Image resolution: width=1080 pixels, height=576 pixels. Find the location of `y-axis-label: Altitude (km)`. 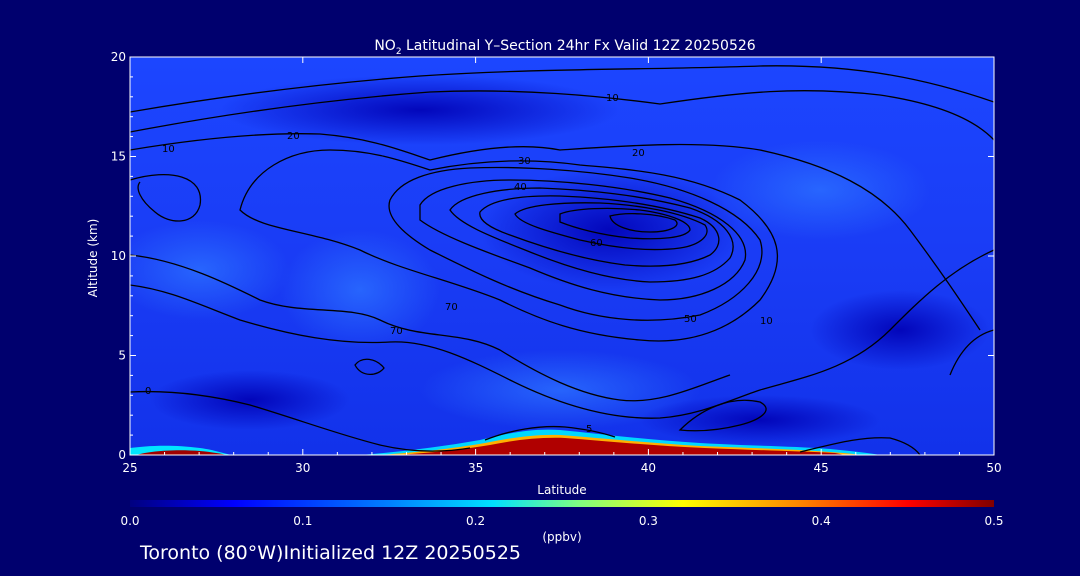

y-axis-label: Altitude (km) is located at coordinates (93, 258).